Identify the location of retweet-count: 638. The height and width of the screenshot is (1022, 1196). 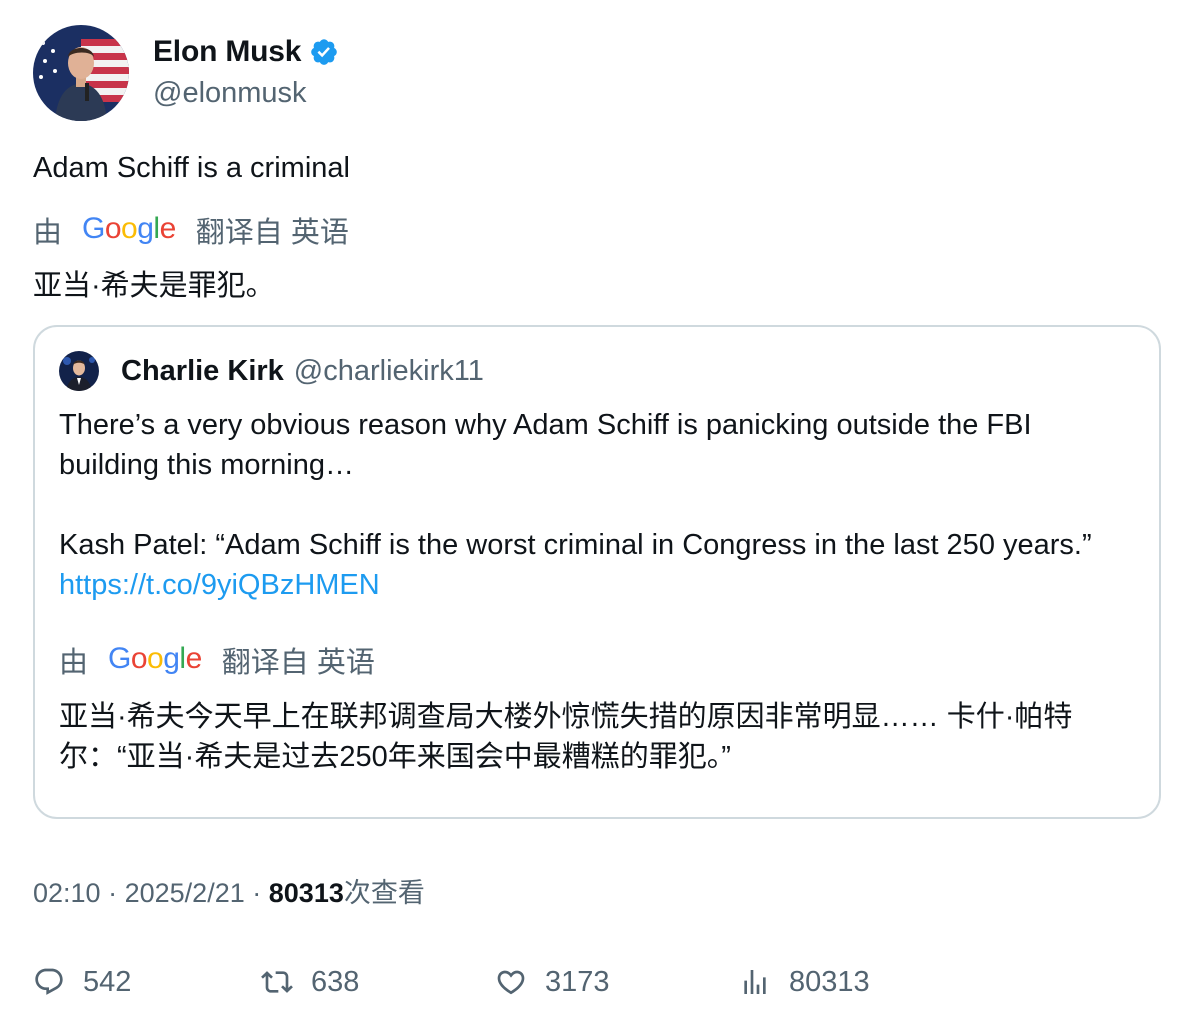
(335, 981).